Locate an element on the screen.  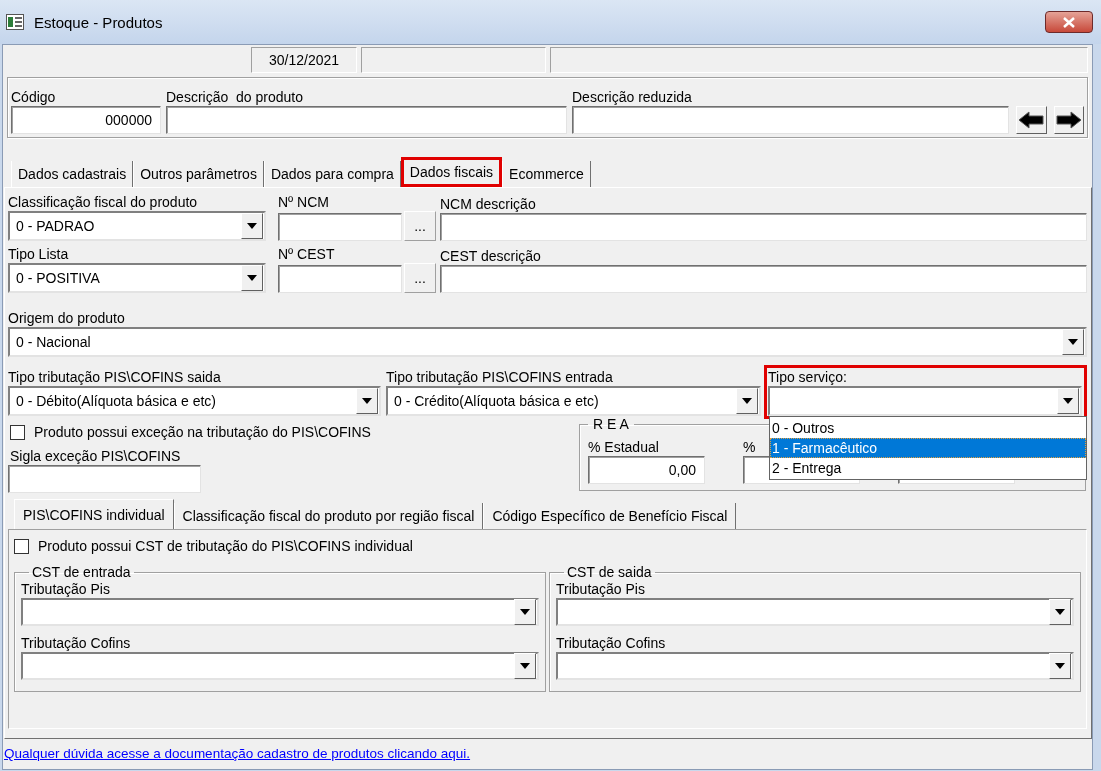
close-icon is located at coordinates (1069, 22).